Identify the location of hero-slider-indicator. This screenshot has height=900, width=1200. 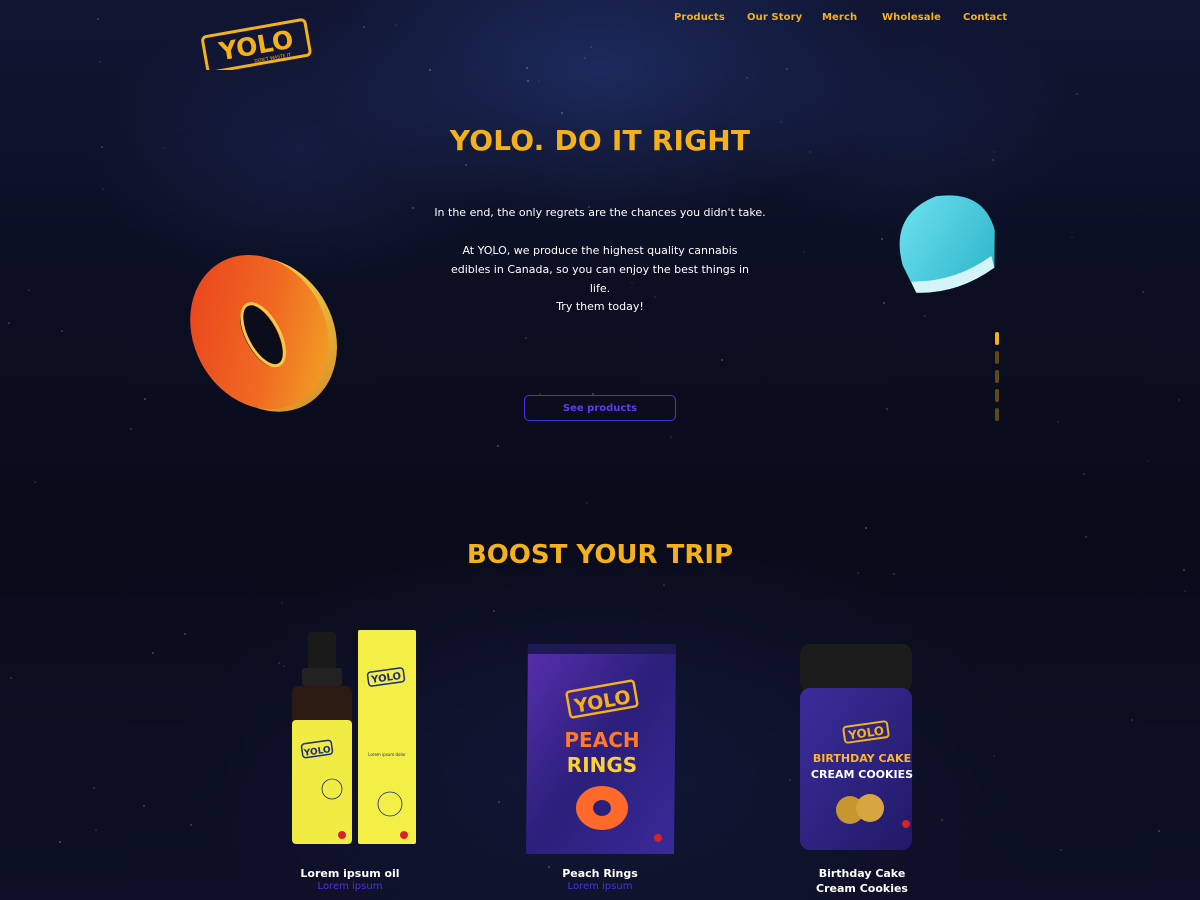
(998, 377).